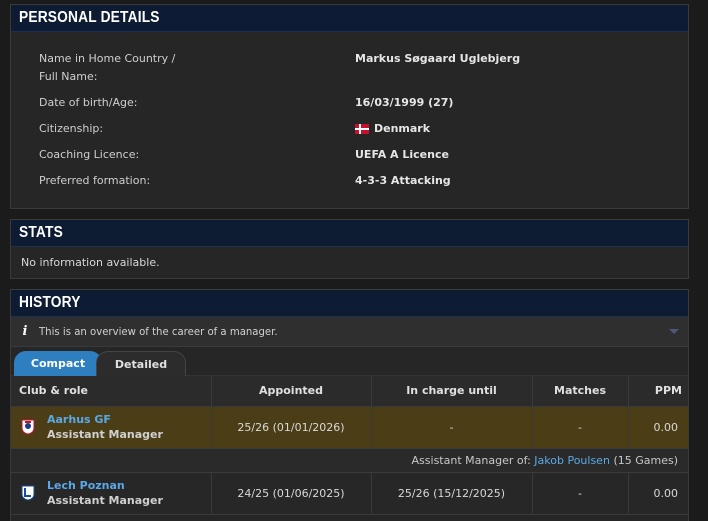 The image size is (708, 521). I want to click on citizenship-value: Denmark, so click(402, 129).